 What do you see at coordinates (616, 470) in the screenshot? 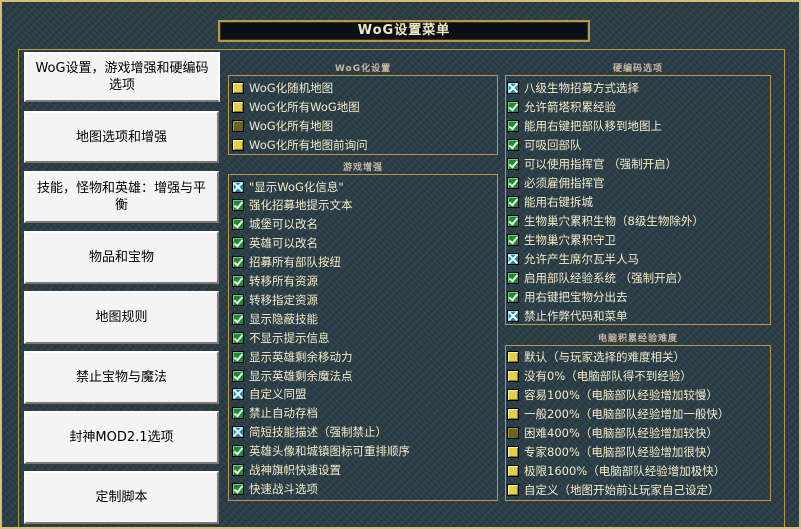
I see `ai-exp-option: 极限1600%（电脑部队经验增加极快）` at bounding box center [616, 470].